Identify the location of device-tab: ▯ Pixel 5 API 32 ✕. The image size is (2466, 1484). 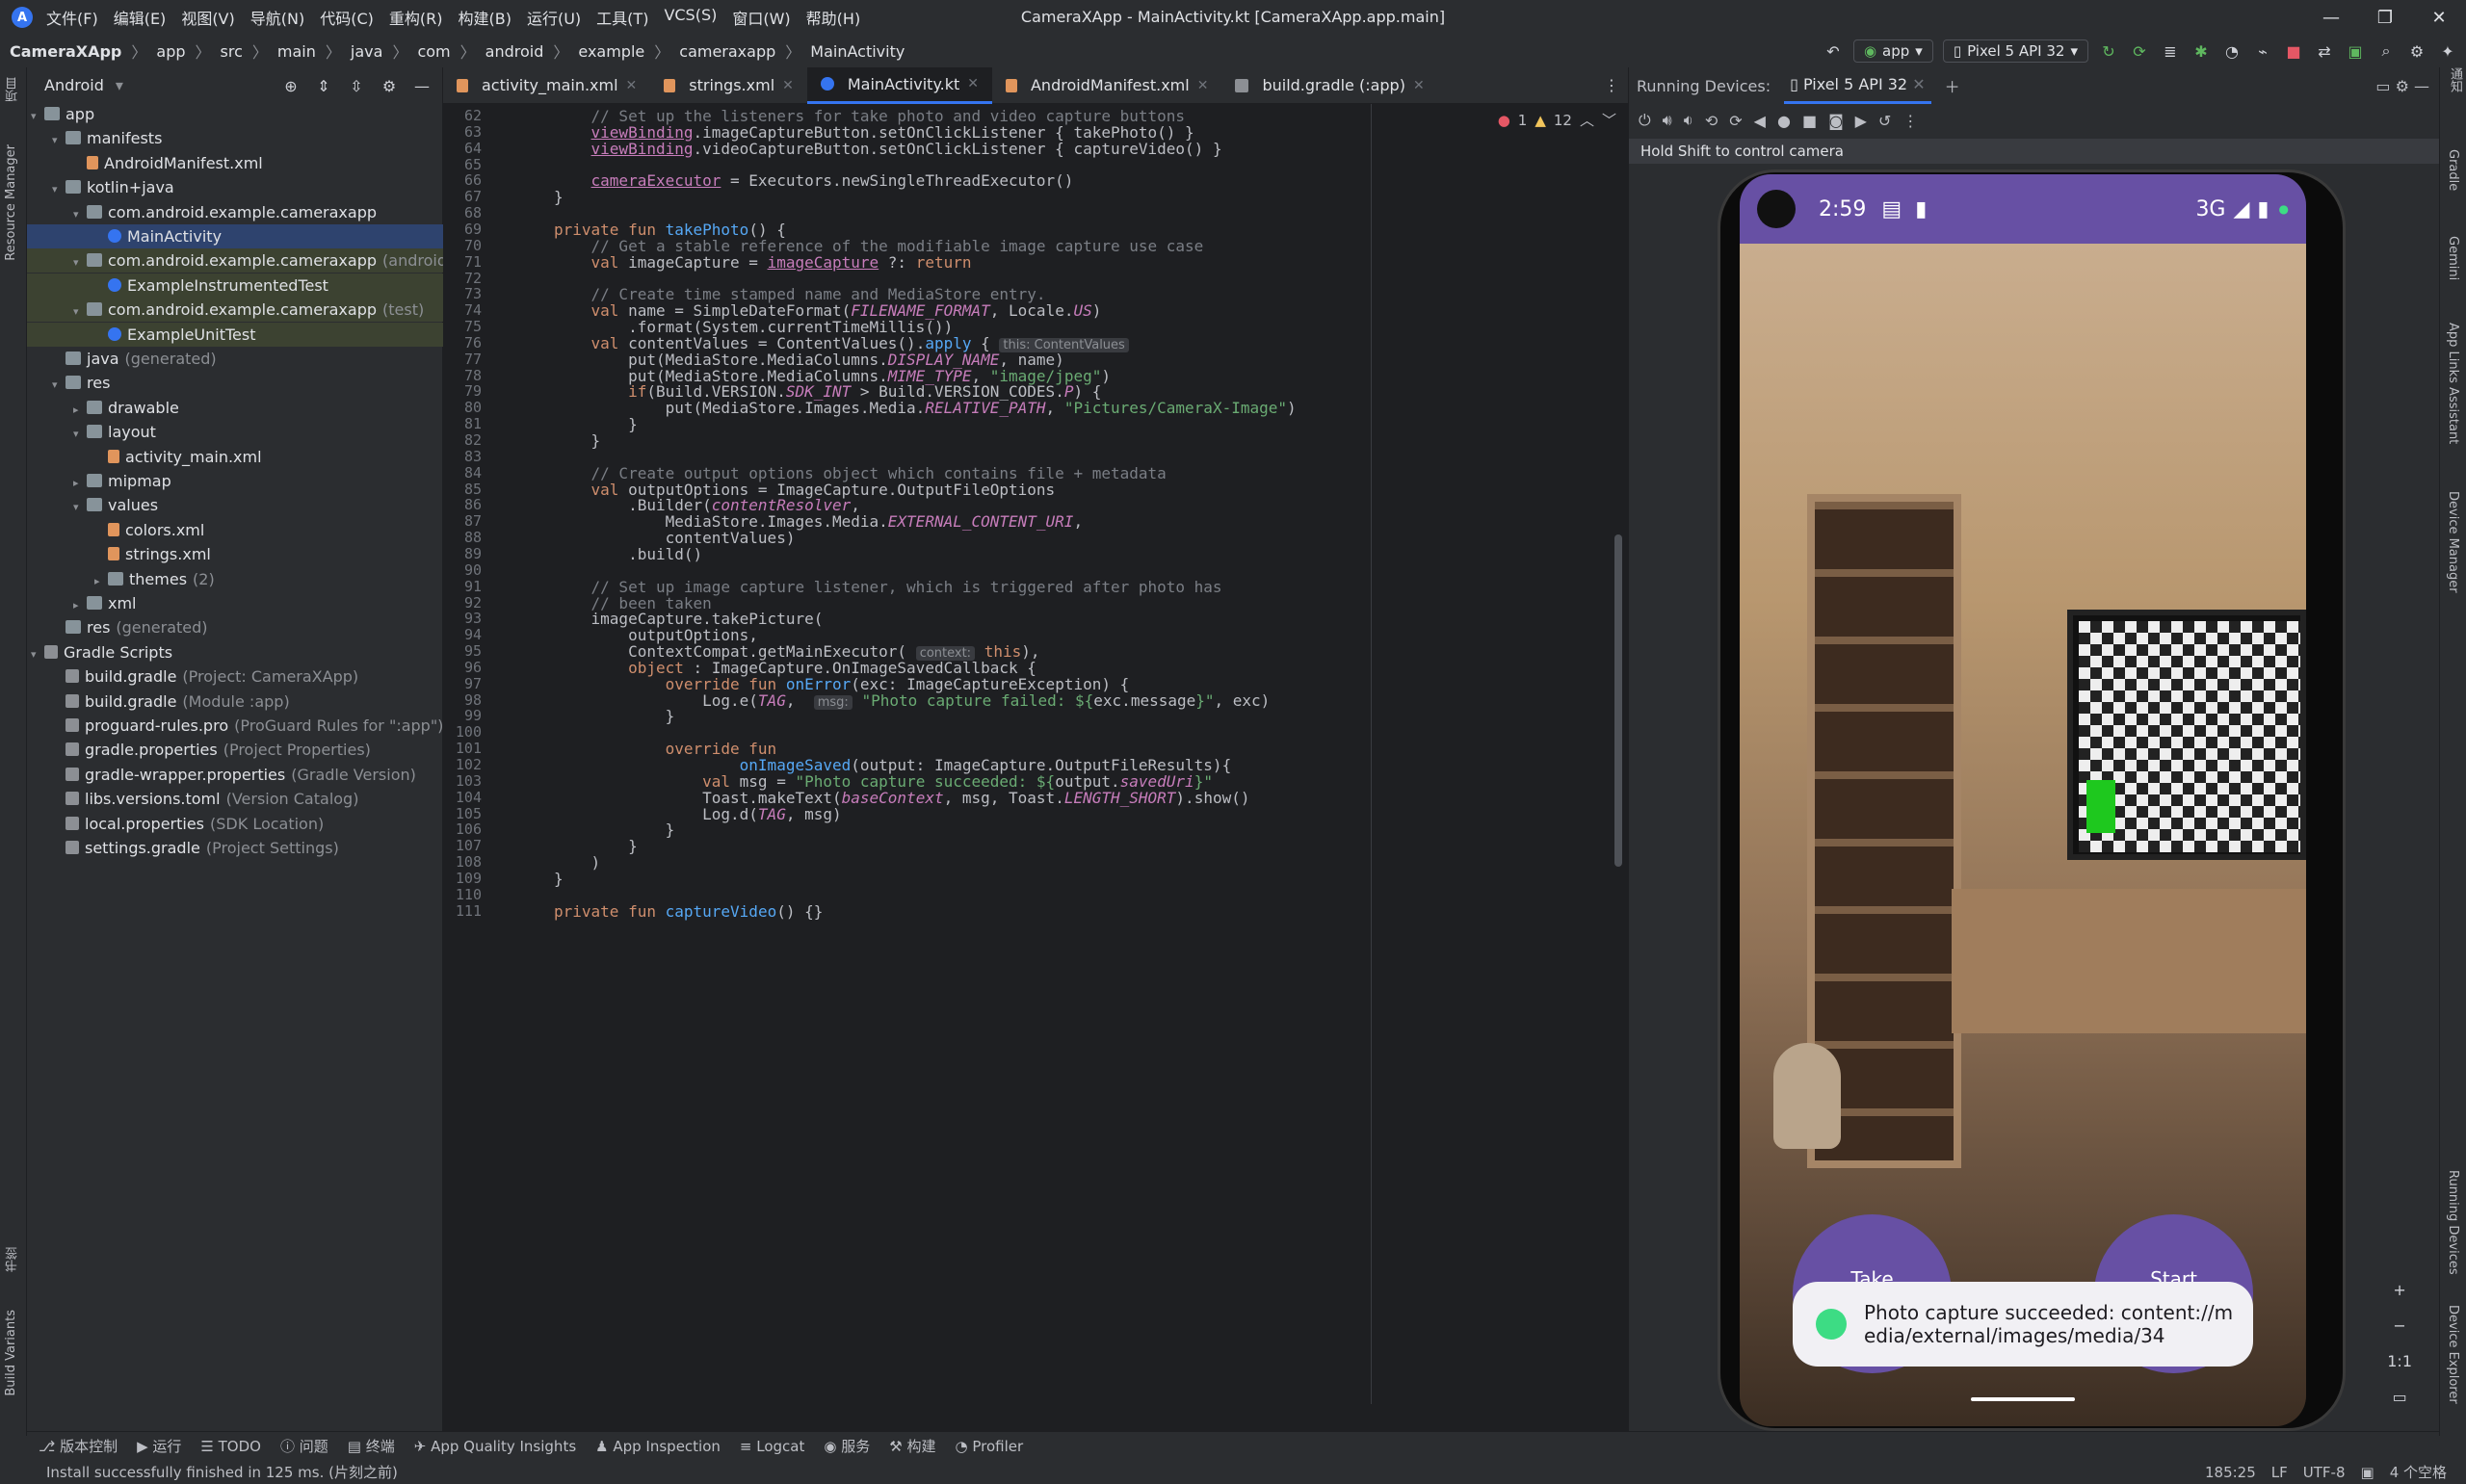
(1857, 86).